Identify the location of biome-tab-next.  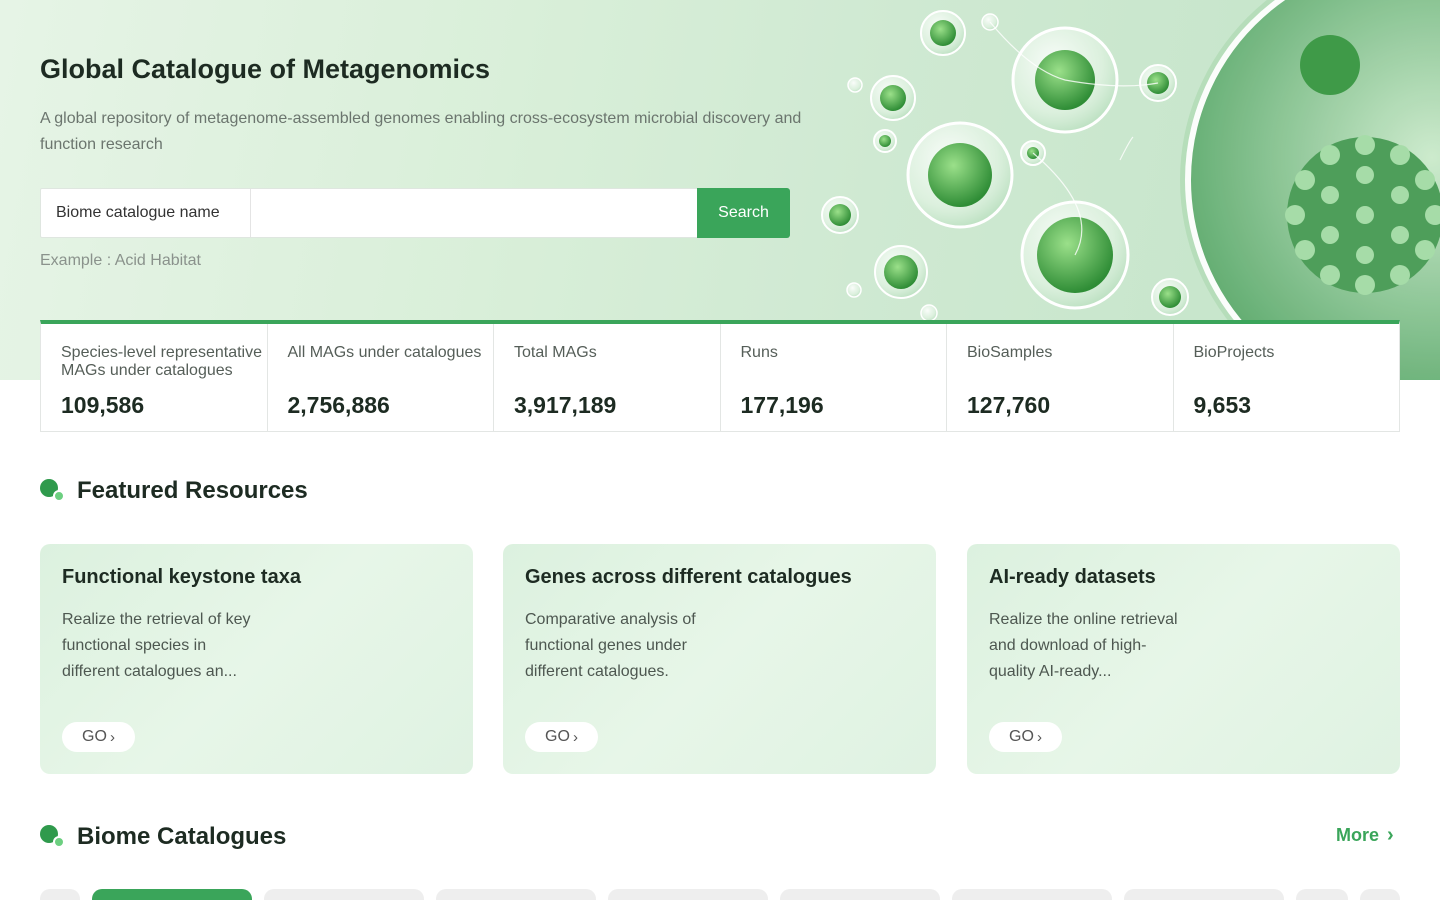
(1380, 894).